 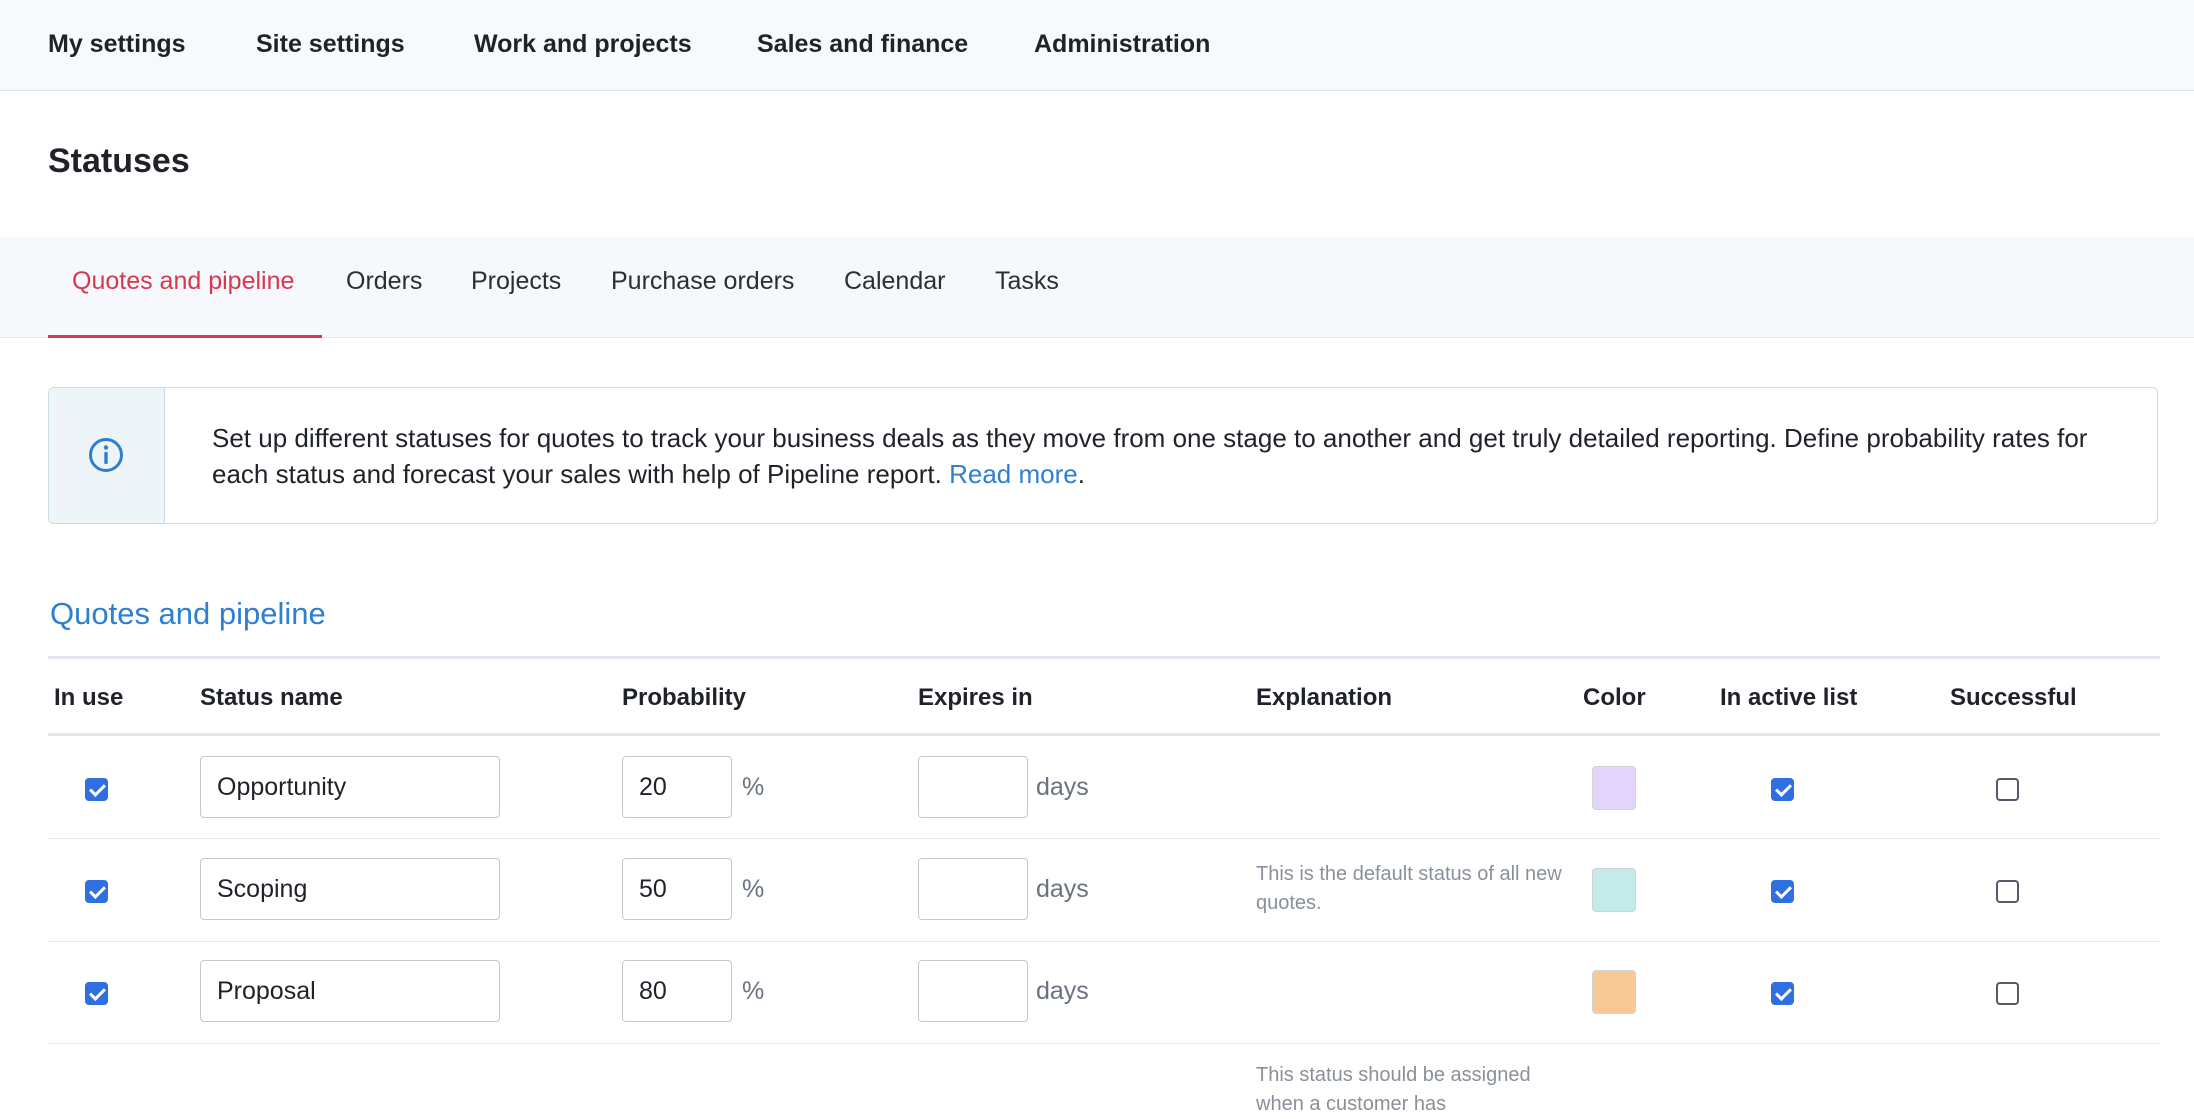 I want to click on nav-work-and-projects: Work and projects, so click(x=583, y=44).